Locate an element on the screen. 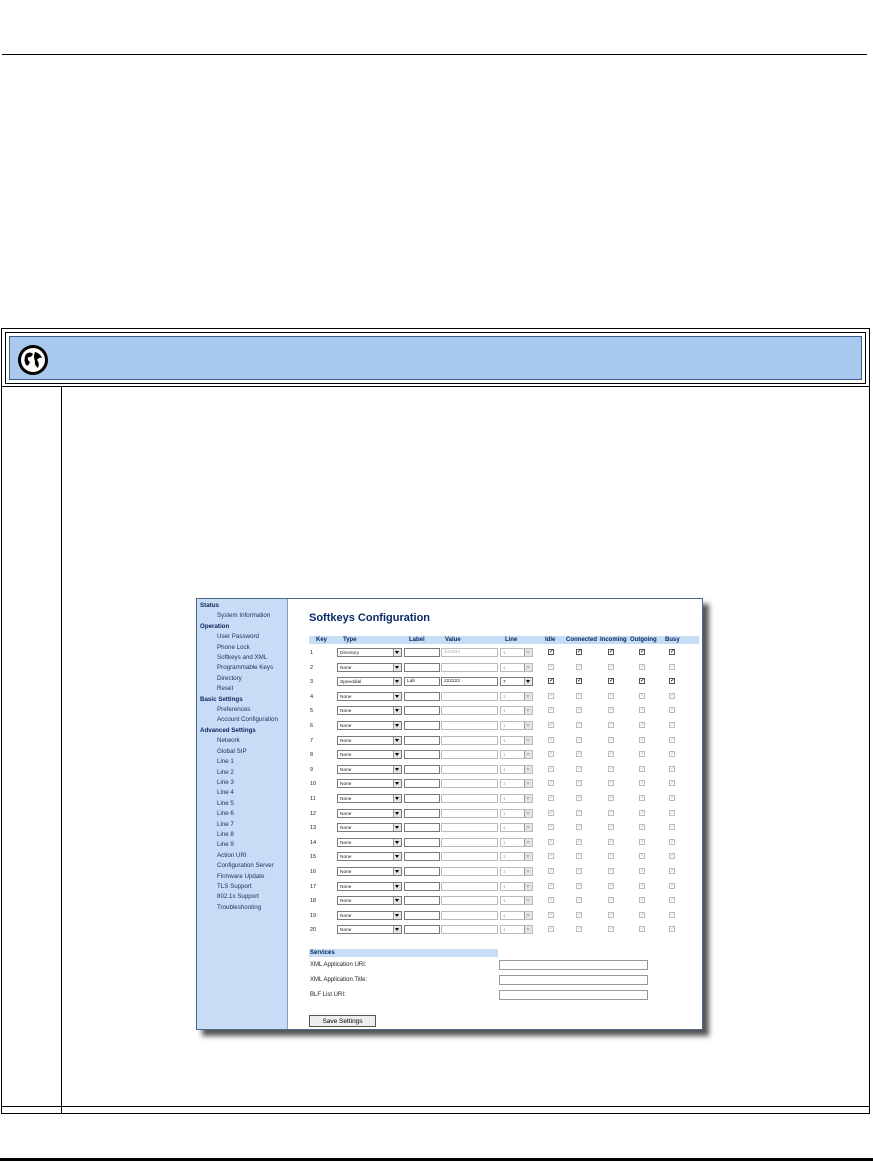 This screenshot has height=1163, width=873. sidebar-item: Preferences is located at coordinates (242, 710).